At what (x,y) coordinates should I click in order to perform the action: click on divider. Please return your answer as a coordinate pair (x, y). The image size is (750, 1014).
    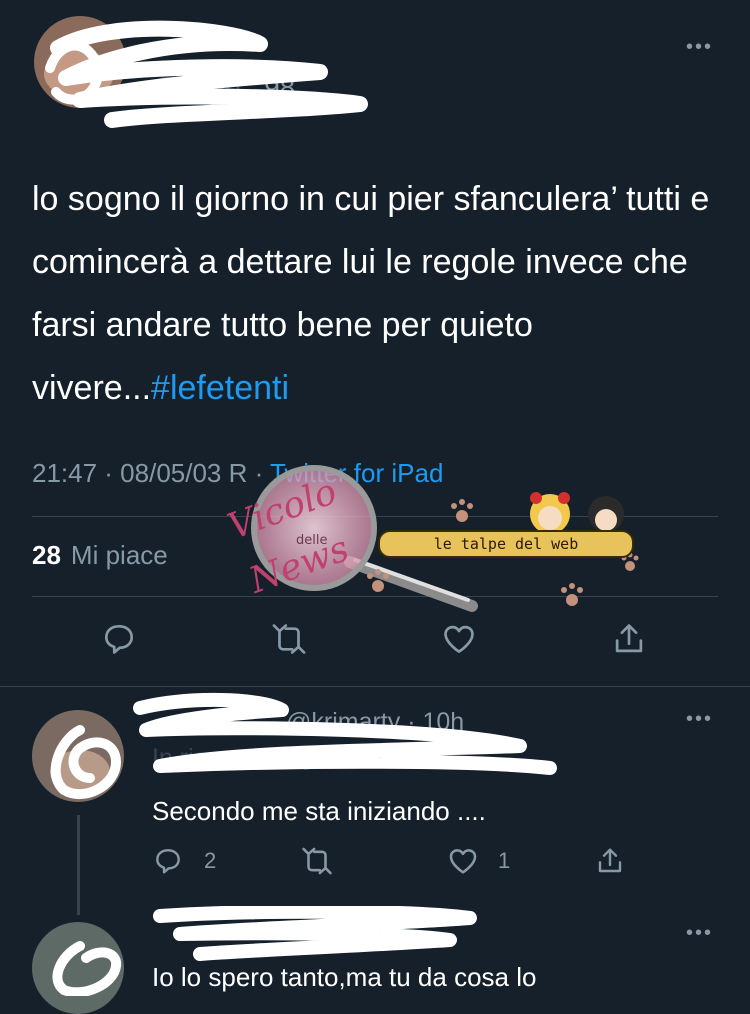
    Looking at the image, I should click on (375, 686).